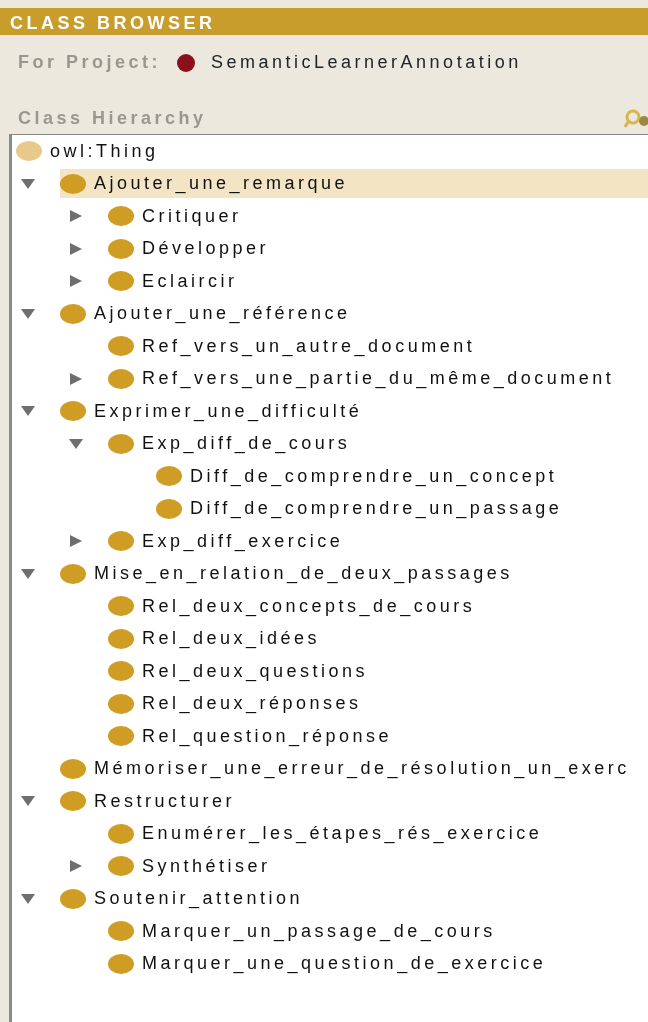 The height and width of the screenshot is (1022, 648). I want to click on tree-item: Soutenir_attention, so click(184, 899).